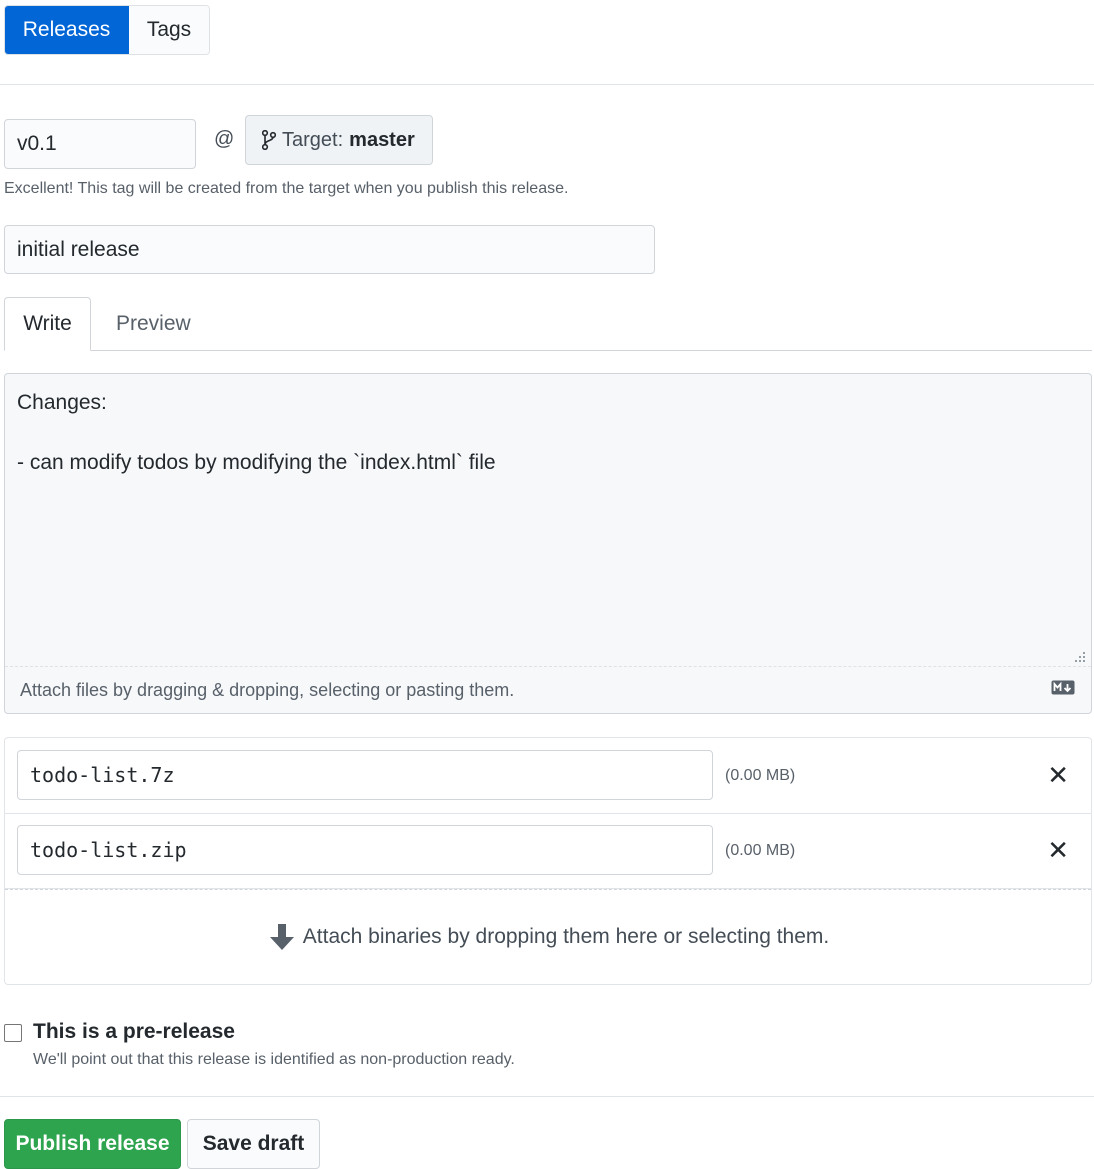  I want to click on file-name: todo-list.7z, so click(102, 775).